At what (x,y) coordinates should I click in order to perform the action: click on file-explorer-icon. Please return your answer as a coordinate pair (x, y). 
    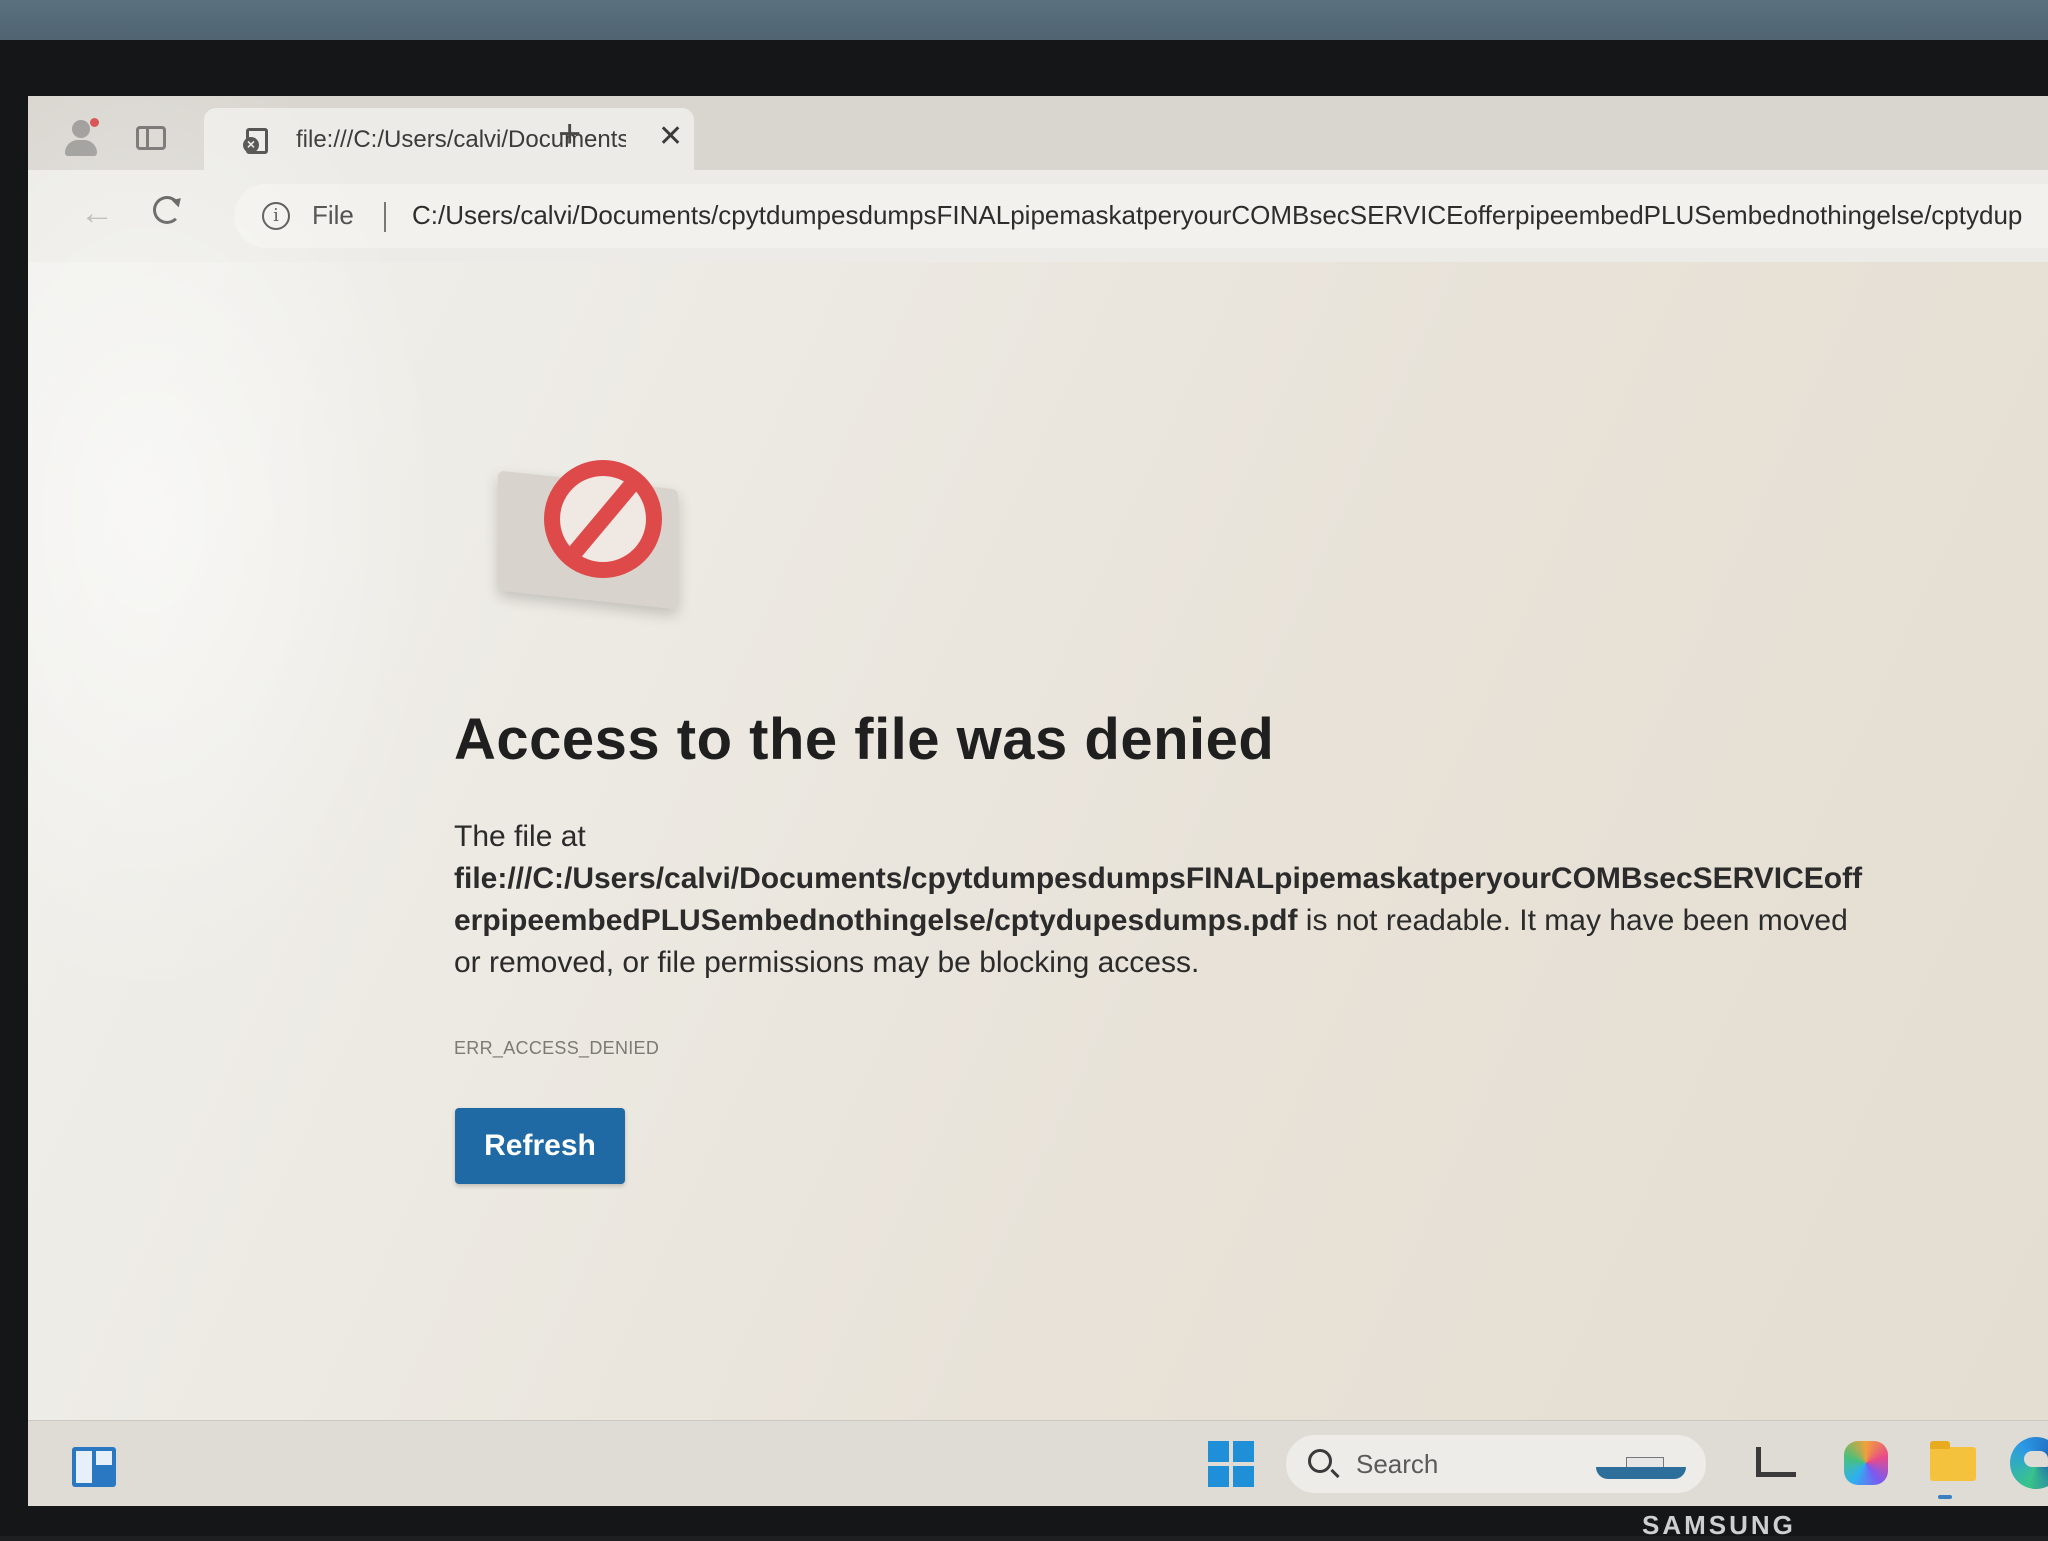
    Looking at the image, I should click on (1953, 1470).